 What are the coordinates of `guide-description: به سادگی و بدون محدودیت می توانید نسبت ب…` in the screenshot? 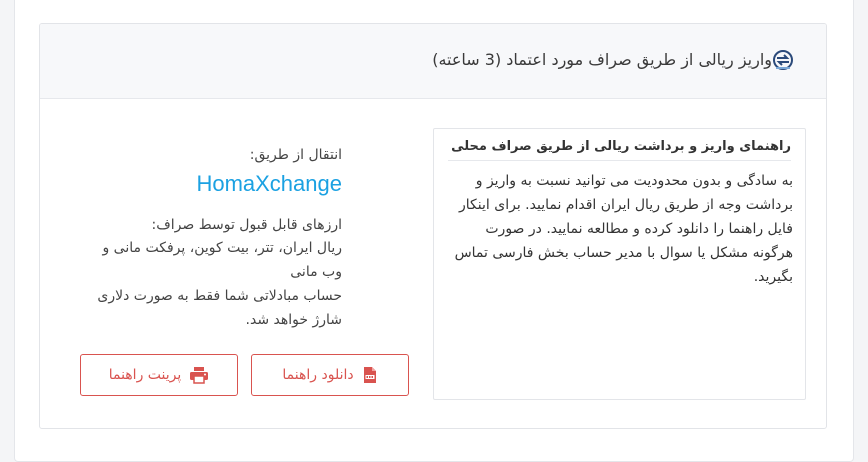 It's located at (623, 229).